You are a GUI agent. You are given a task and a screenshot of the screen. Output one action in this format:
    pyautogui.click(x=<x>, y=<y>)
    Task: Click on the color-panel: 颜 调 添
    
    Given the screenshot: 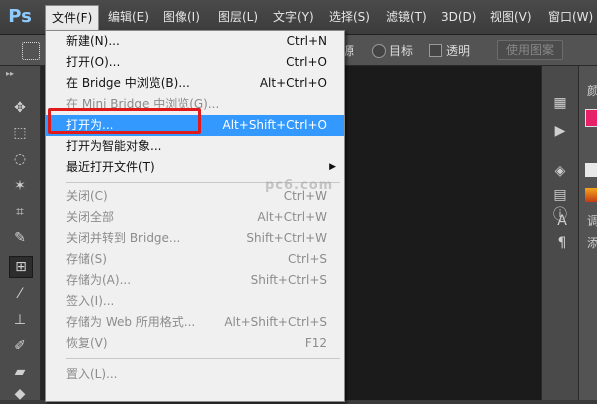 What is the action you would take?
    pyautogui.click(x=587, y=233)
    